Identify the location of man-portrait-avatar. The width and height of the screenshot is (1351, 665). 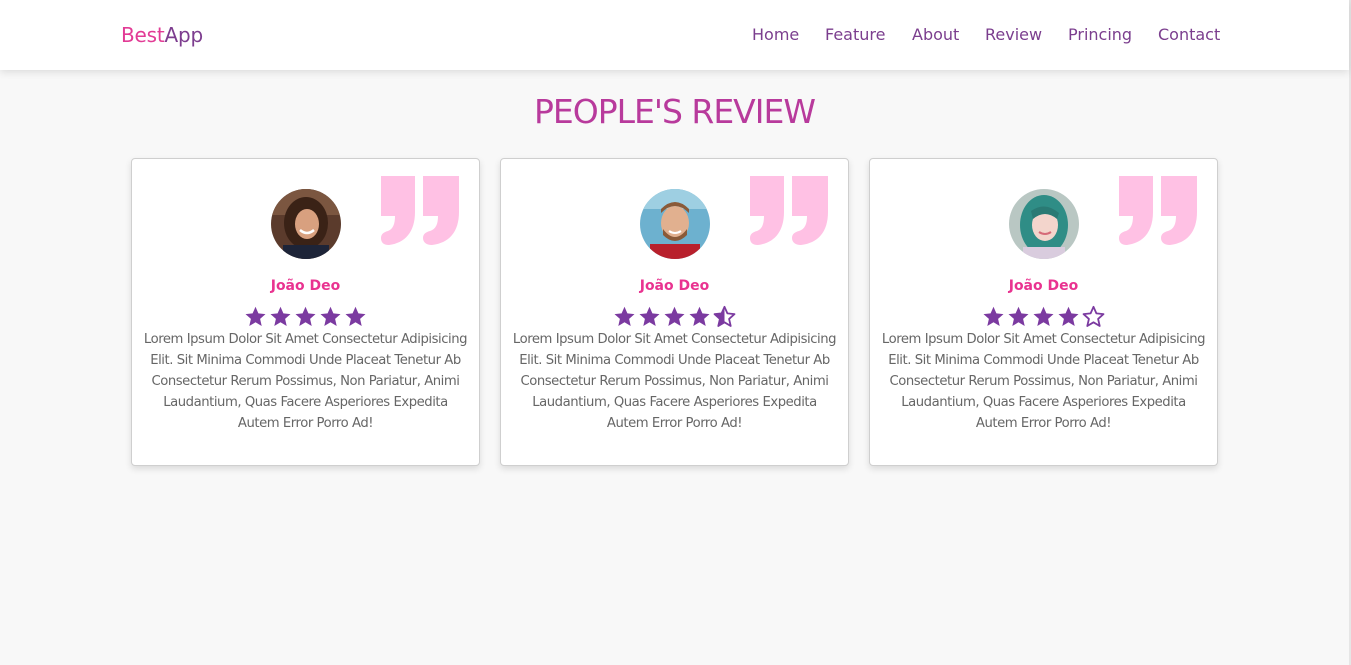
(675, 224).